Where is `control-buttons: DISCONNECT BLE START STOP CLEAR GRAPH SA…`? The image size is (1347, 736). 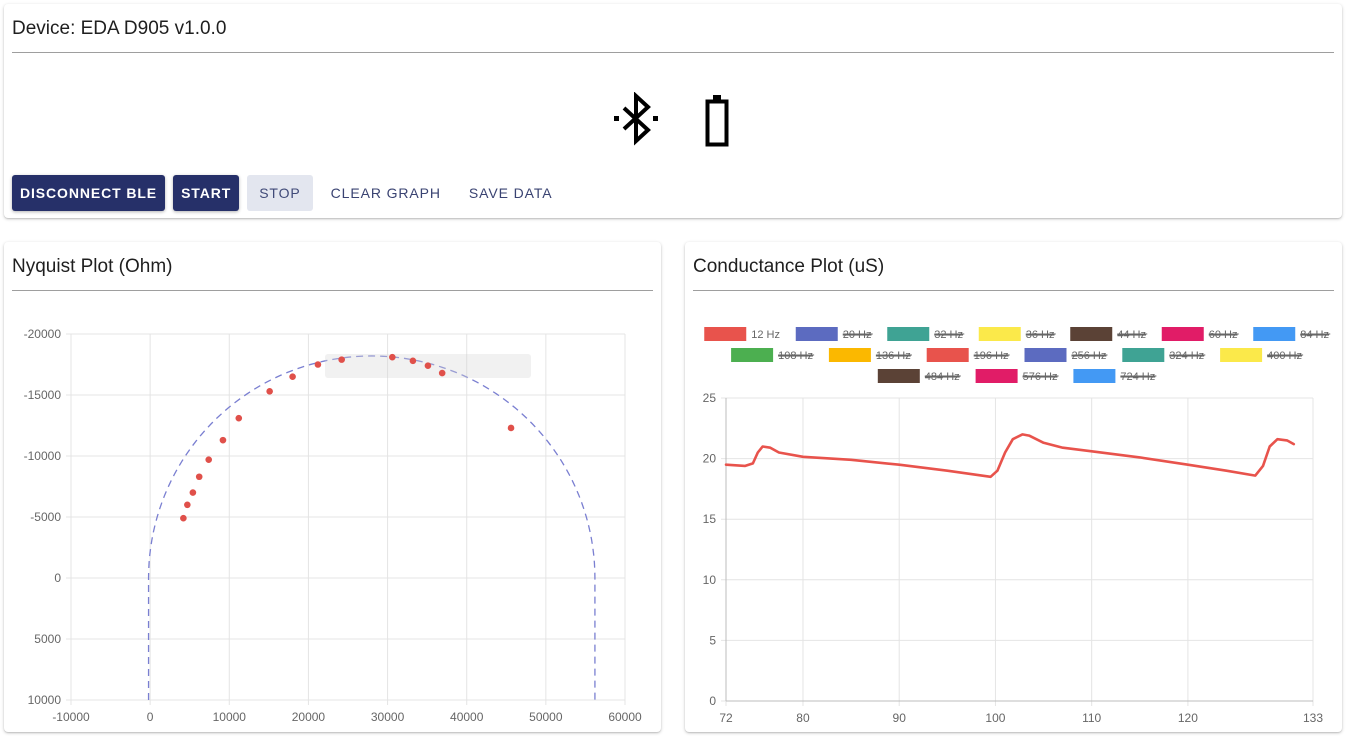
control-buttons: DISCONNECT BLE START STOP CLEAR GRAPH SA… is located at coordinates (287, 193).